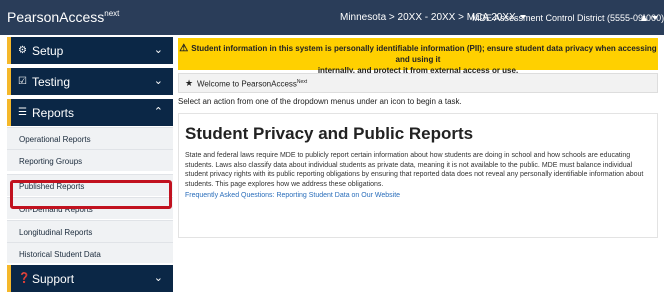  Describe the element at coordinates (90, 112) in the screenshot. I see `sidebar-section-reports: ☰ Reports ⌃` at that location.